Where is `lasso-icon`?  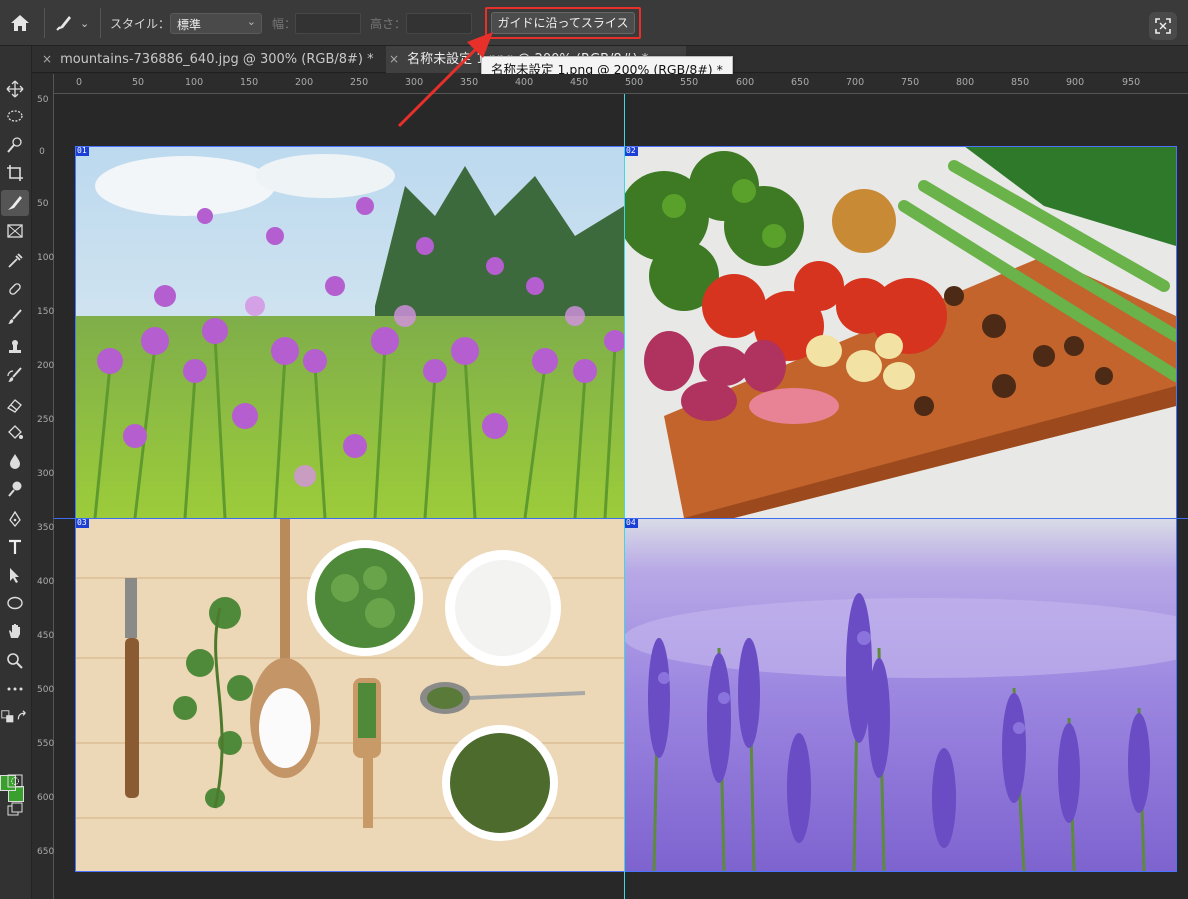
lasso-icon is located at coordinates (15, 117).